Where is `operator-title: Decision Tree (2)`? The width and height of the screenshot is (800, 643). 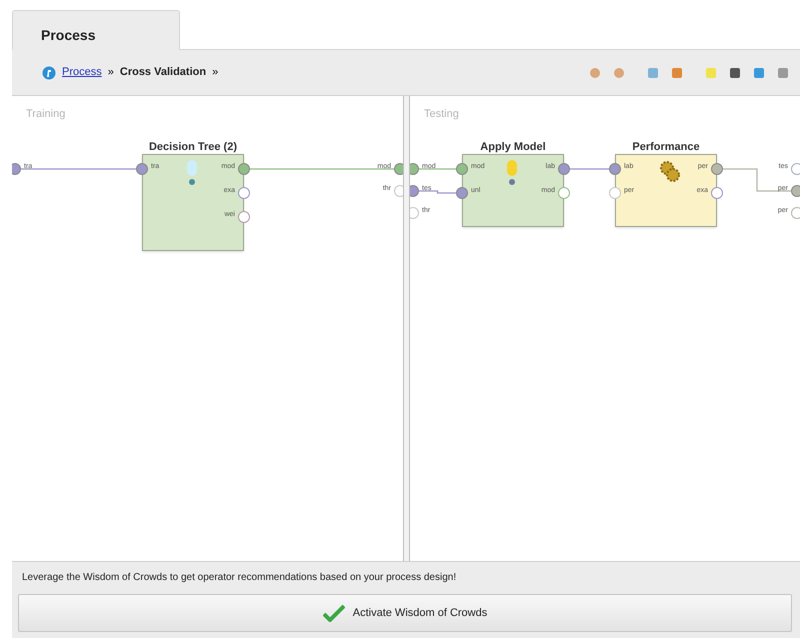
operator-title: Decision Tree (2) is located at coordinates (193, 147).